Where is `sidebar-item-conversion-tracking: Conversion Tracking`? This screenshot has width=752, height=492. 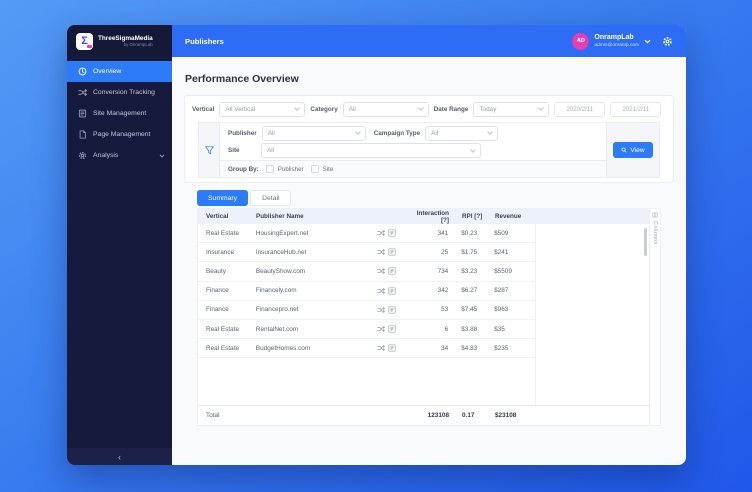
sidebar-item-conversion-tracking: Conversion Tracking is located at coordinates (119, 92).